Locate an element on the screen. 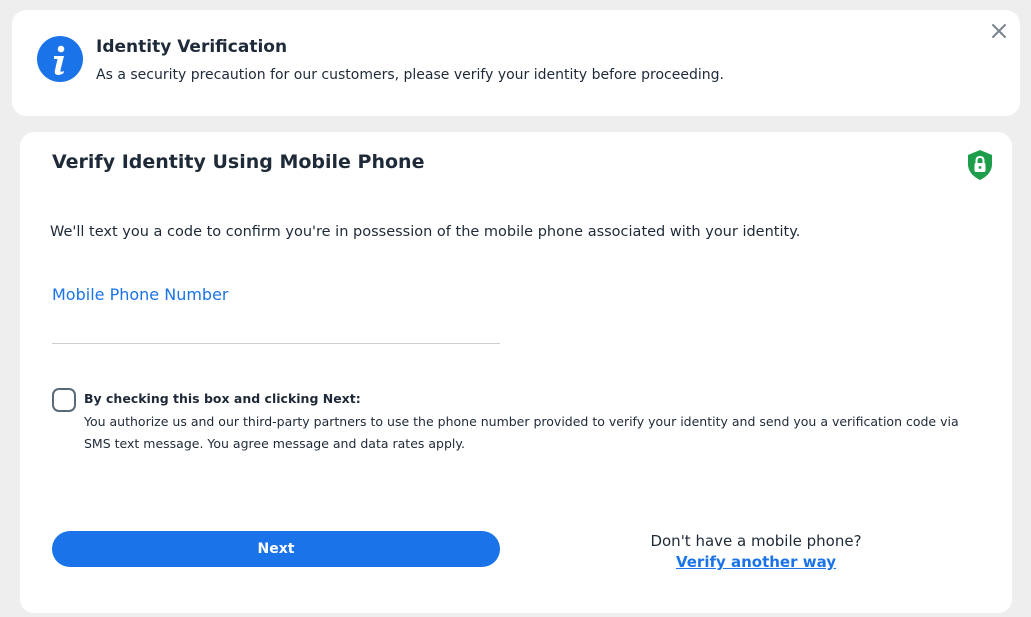 The height and width of the screenshot is (617, 1031). consent-checkbox is located at coordinates (64, 400).